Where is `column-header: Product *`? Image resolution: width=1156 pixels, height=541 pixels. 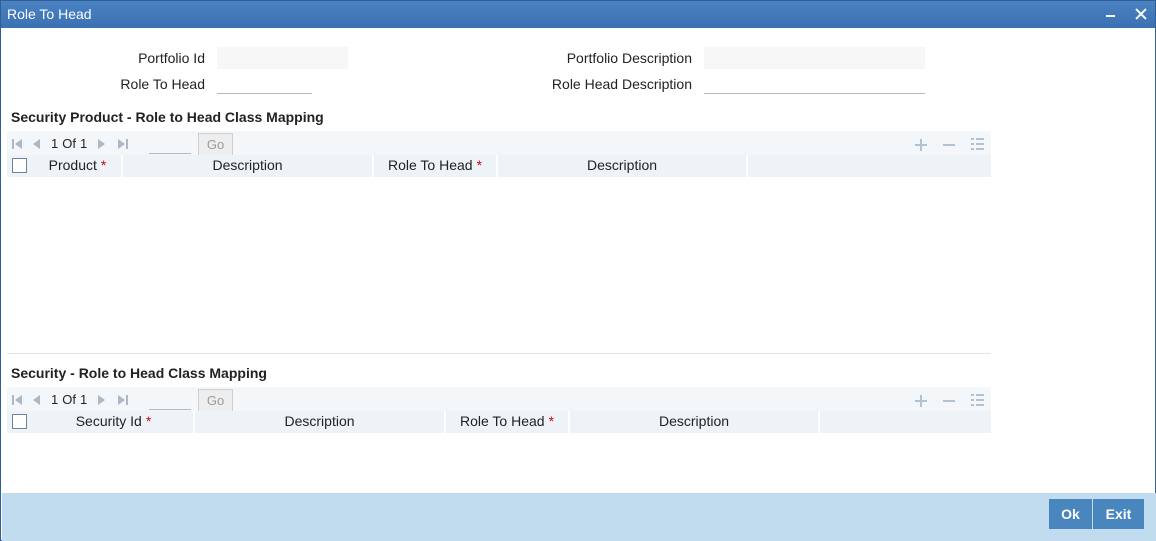 column-header: Product * is located at coordinates (78, 166).